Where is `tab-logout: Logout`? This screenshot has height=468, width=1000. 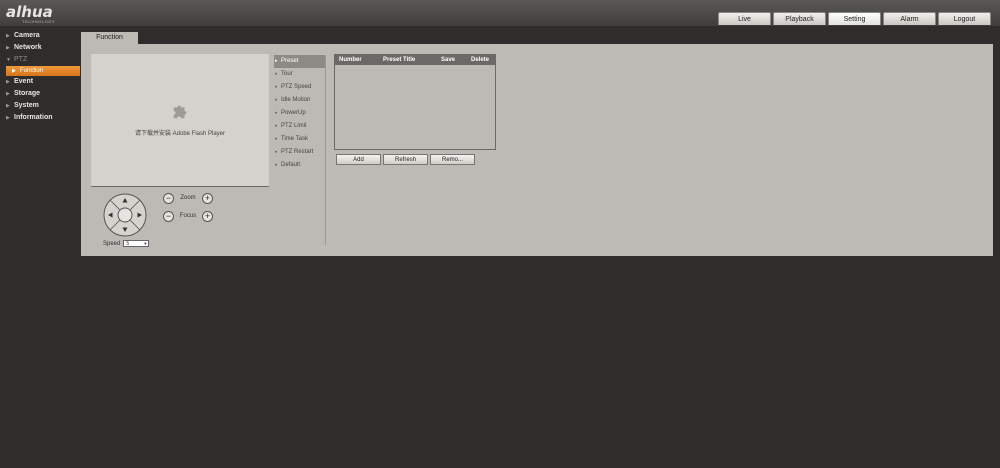 tab-logout: Logout is located at coordinates (964, 18).